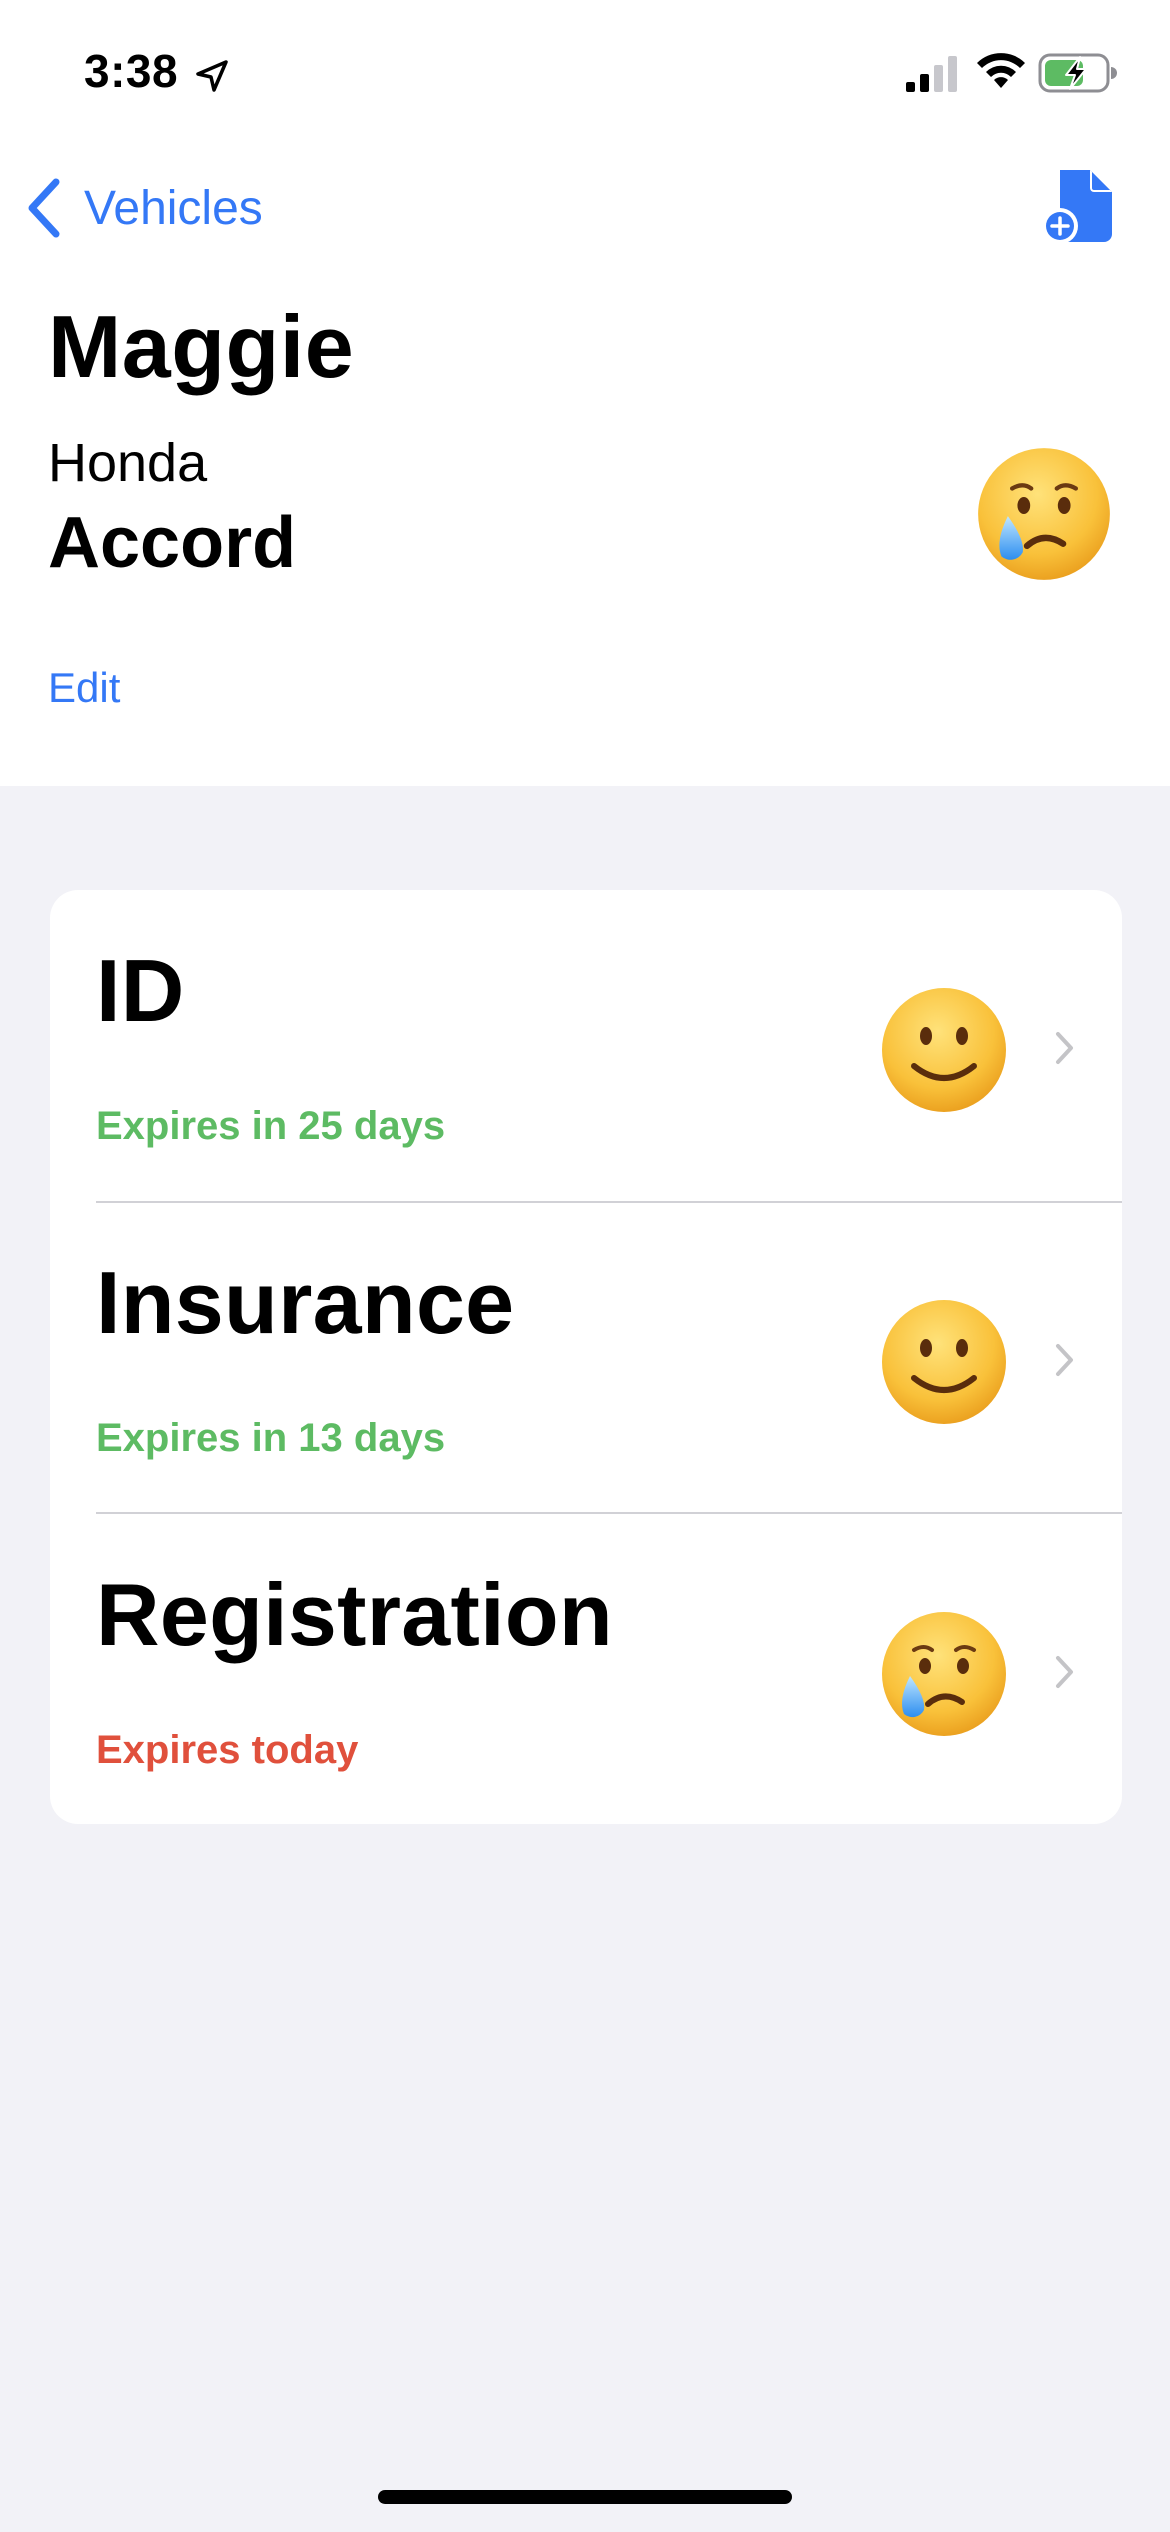 This screenshot has height=2532, width=1170. Describe the element at coordinates (305, 1302) in the screenshot. I see `document-title: Insurance` at that location.